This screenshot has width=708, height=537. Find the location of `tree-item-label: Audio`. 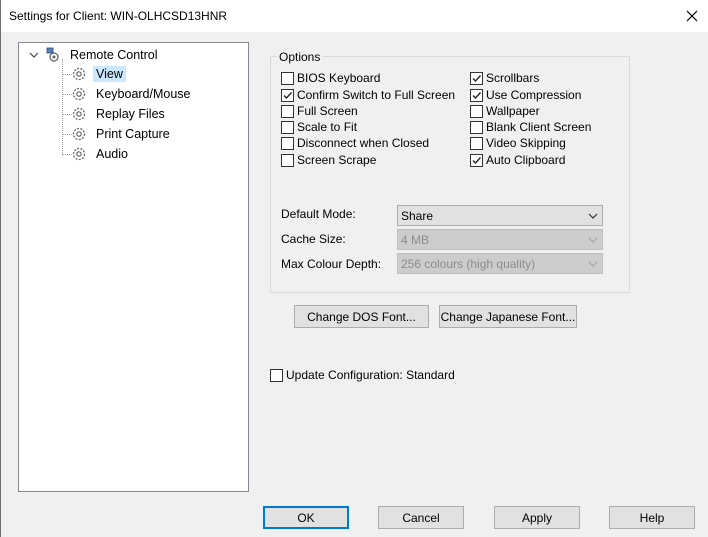

tree-item-label: Audio is located at coordinates (112, 154).